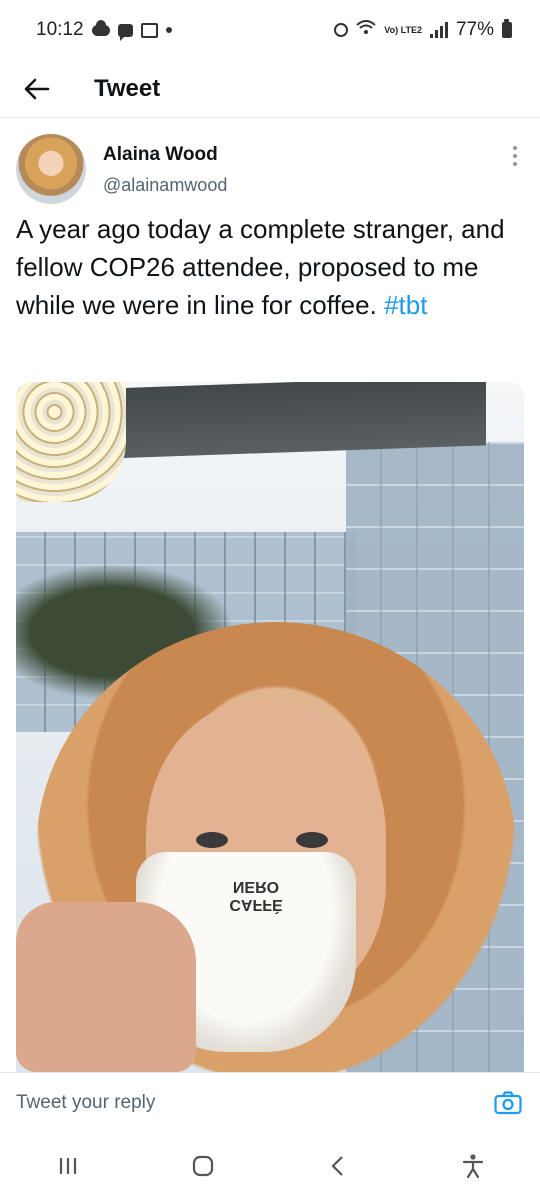 The height and width of the screenshot is (1200, 540). What do you see at coordinates (423, 30) in the screenshot?
I see `status-right: Vo) LTE2 77%` at bounding box center [423, 30].